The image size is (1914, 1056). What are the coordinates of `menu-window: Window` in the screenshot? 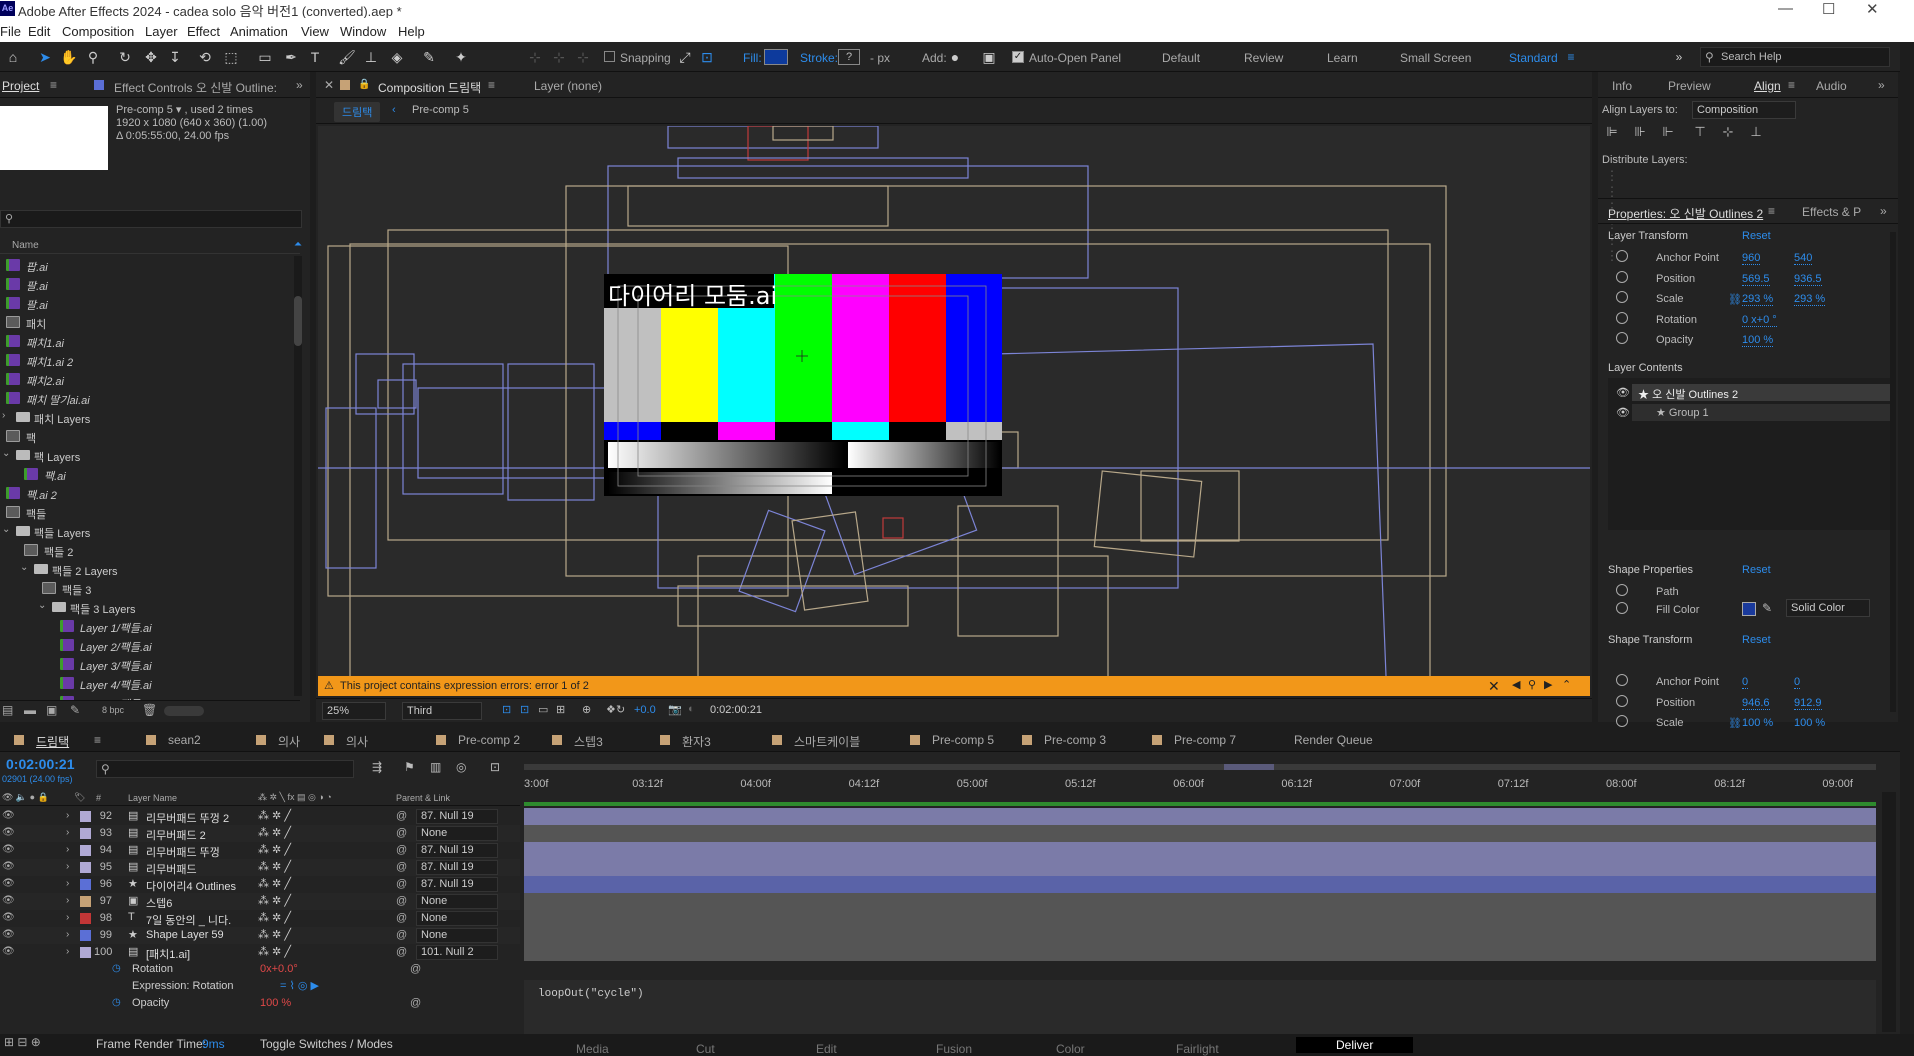 It's located at (363, 31).